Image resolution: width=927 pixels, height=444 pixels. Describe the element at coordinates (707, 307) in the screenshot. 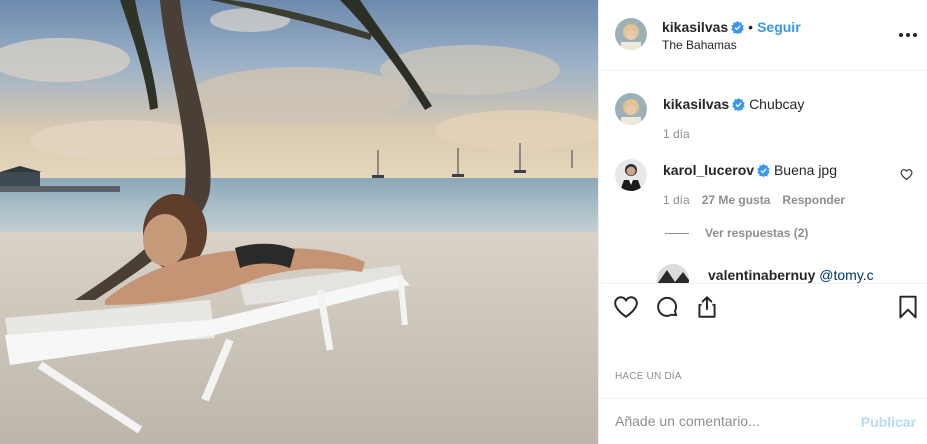

I see `share-icon` at that location.